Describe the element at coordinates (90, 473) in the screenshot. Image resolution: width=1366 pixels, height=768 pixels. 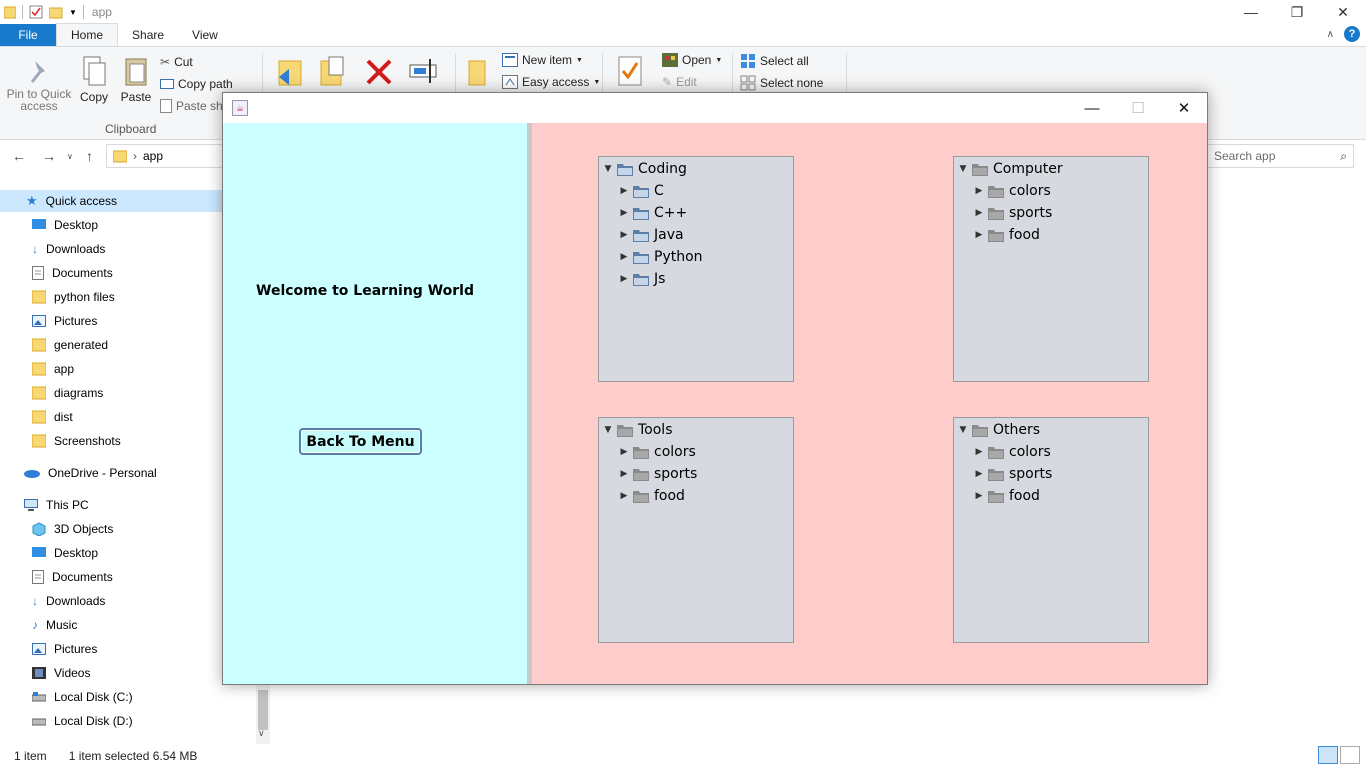
I see `nav-item-onedrive: OneDrive - Personal` at that location.